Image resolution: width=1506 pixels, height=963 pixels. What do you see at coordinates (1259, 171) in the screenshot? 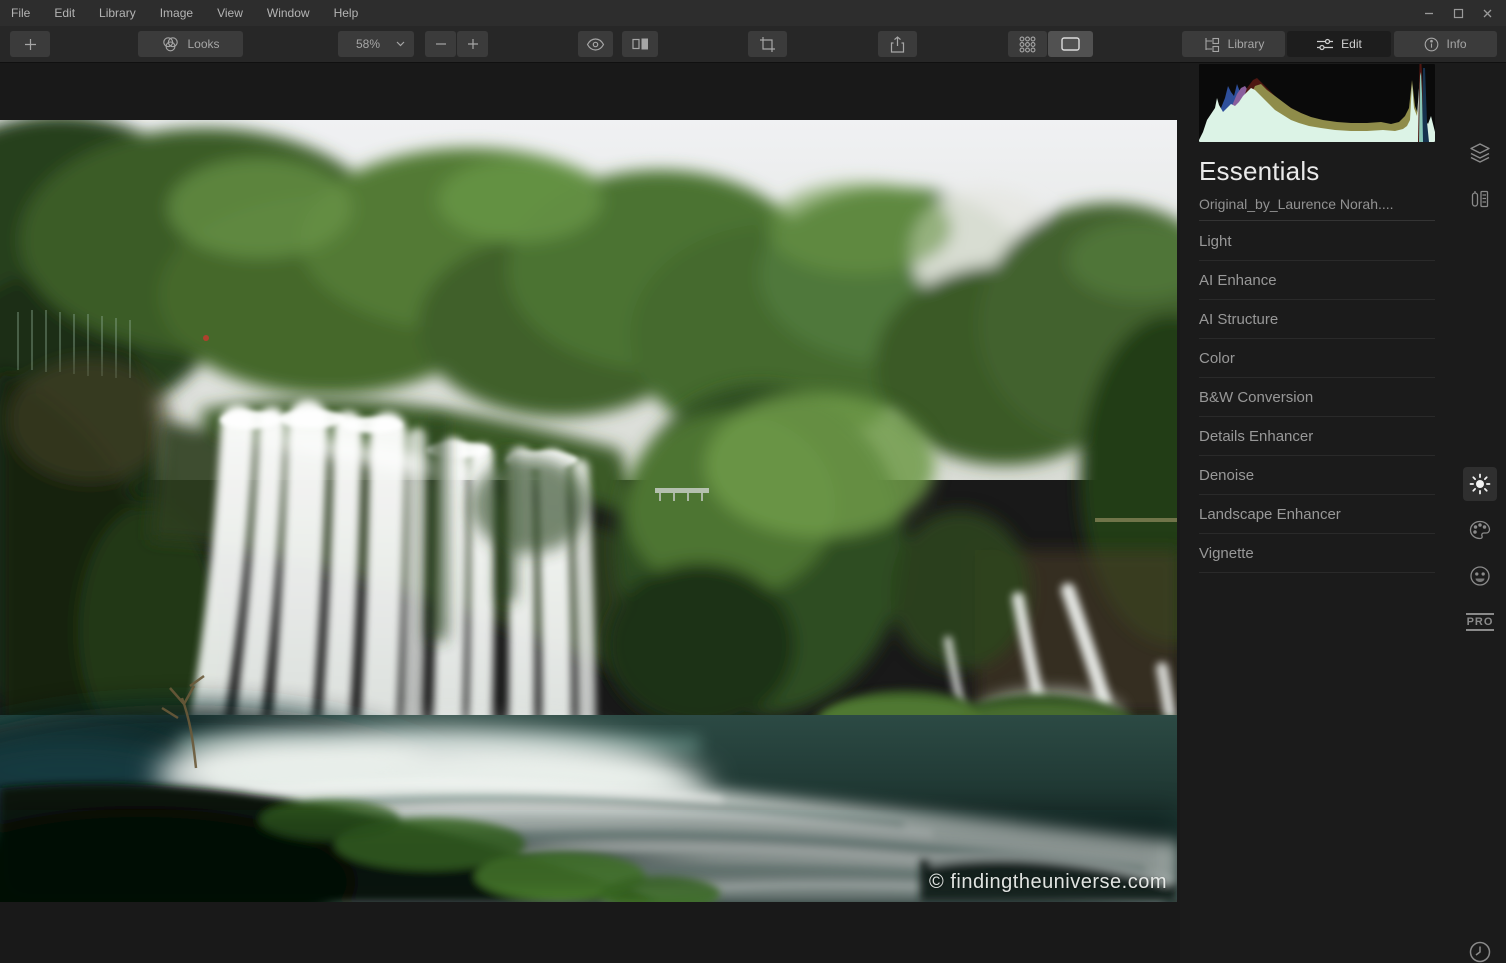
I see `panel-title: Essentials` at bounding box center [1259, 171].